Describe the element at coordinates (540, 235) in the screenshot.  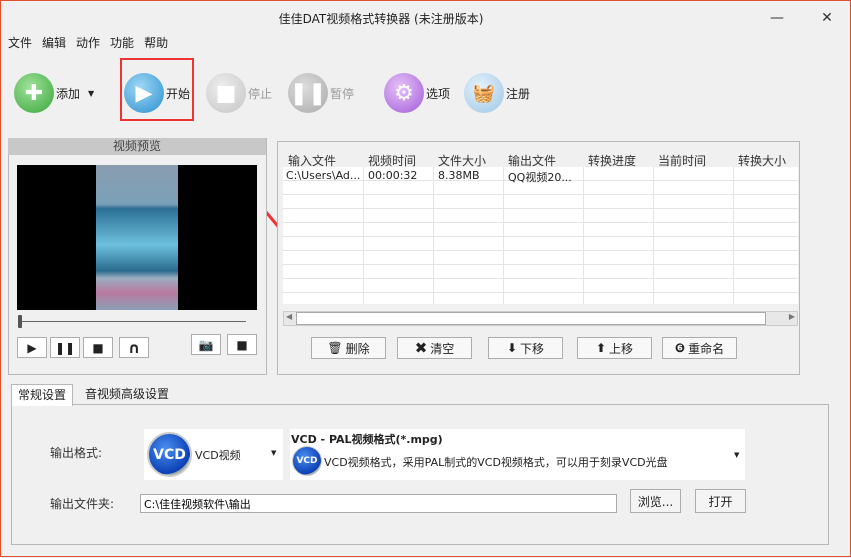
I see `file-table` at that location.